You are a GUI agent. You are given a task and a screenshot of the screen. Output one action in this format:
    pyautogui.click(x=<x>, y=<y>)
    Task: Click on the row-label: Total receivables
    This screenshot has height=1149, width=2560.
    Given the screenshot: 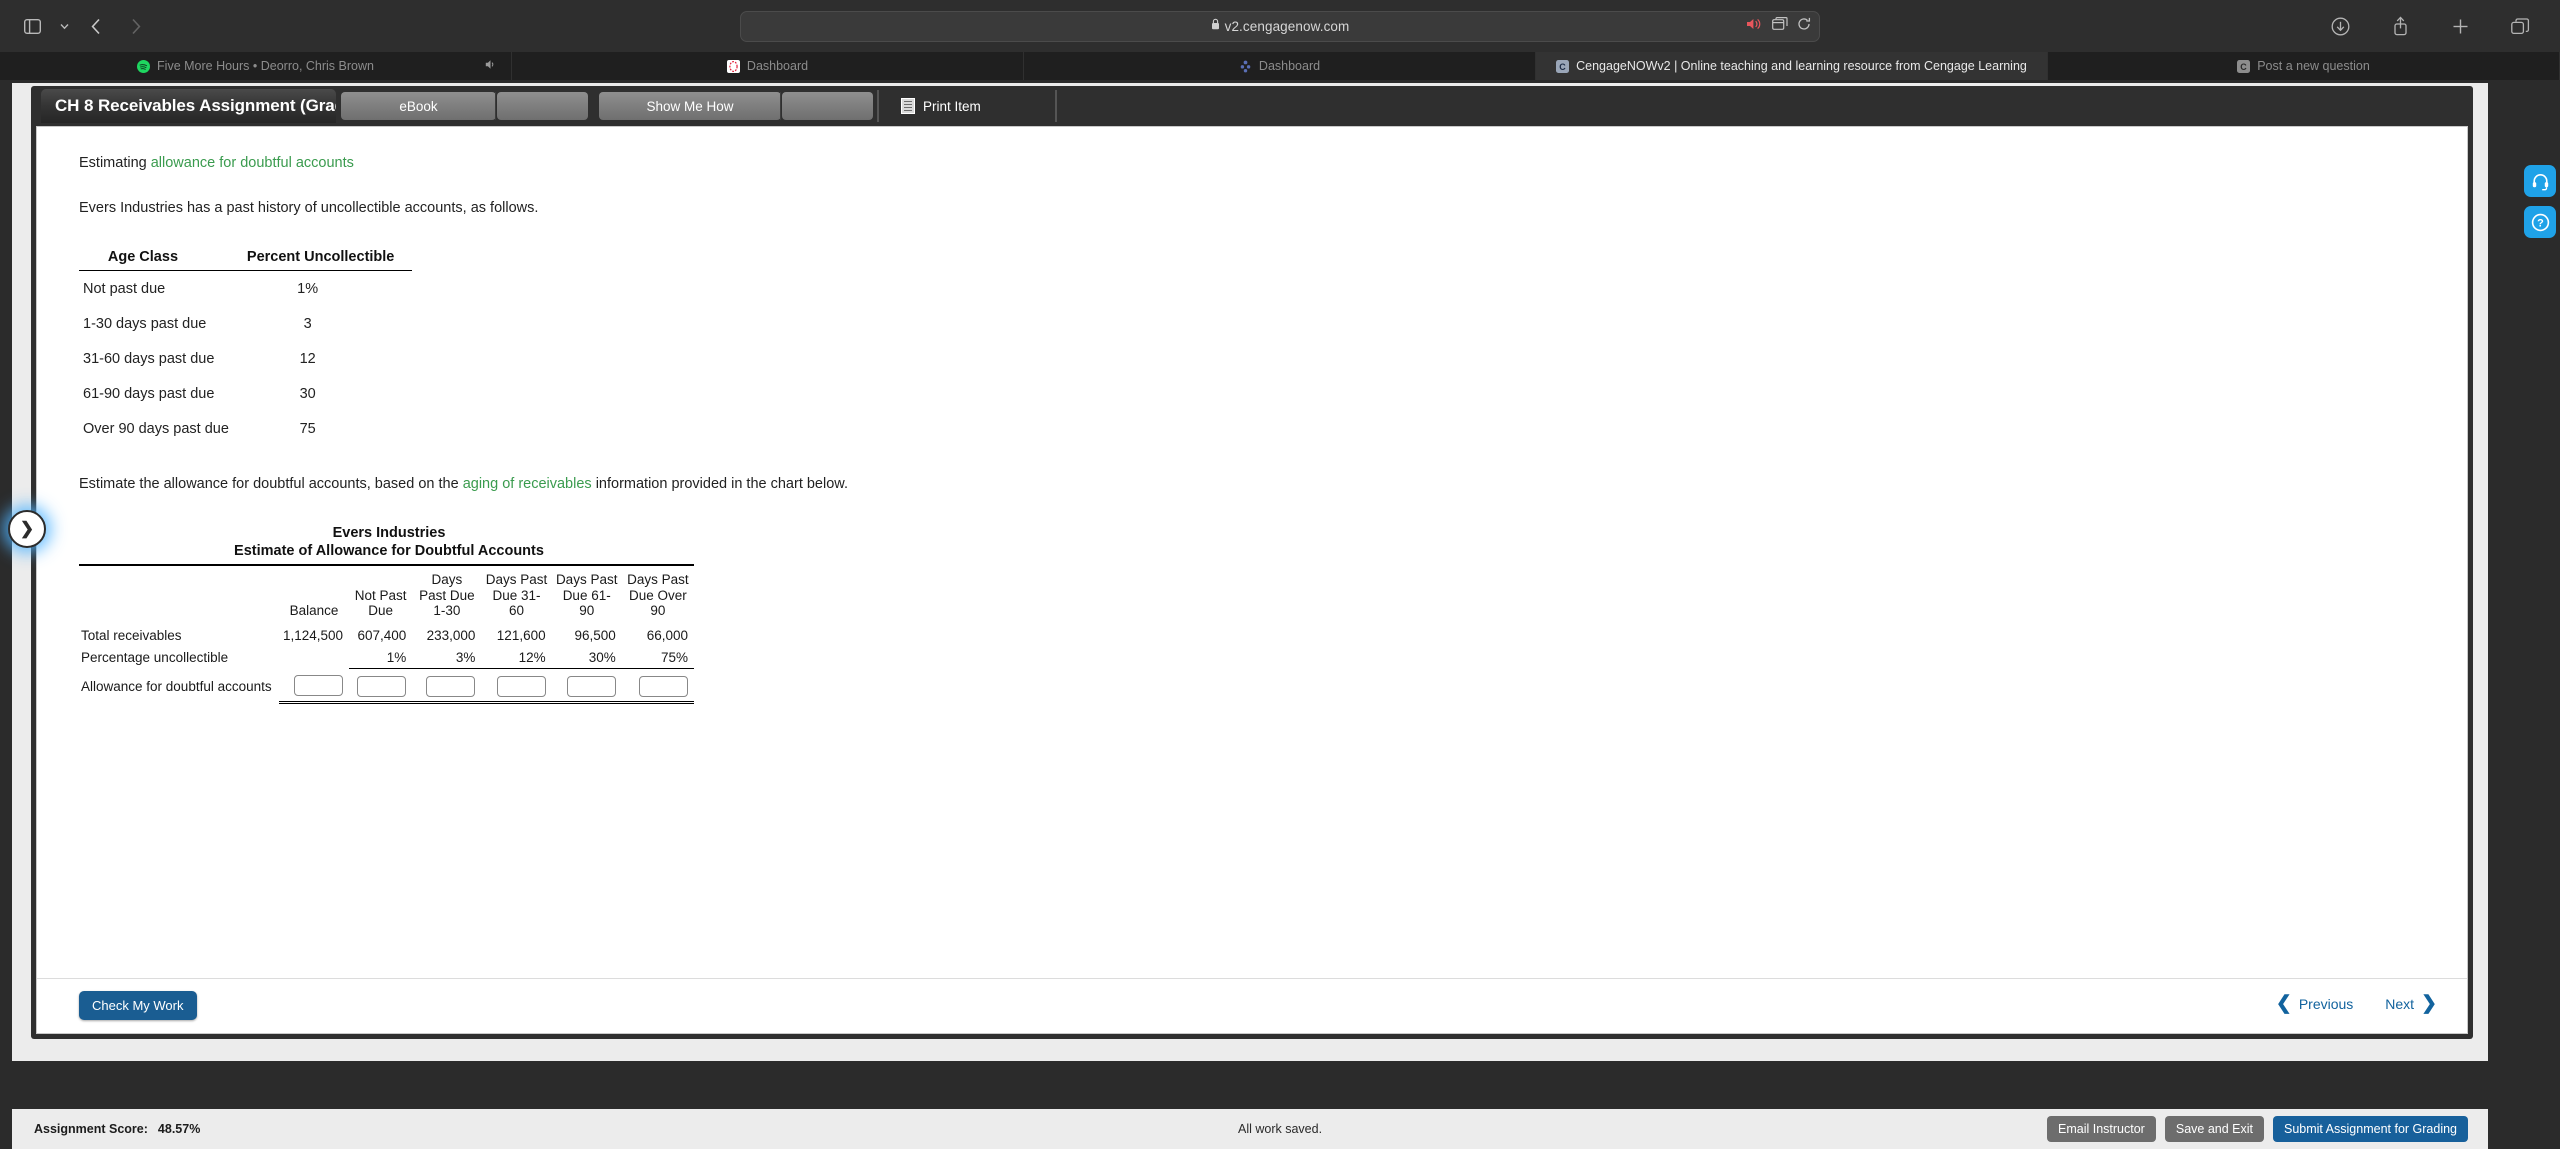 What is the action you would take?
    pyautogui.click(x=131, y=635)
    